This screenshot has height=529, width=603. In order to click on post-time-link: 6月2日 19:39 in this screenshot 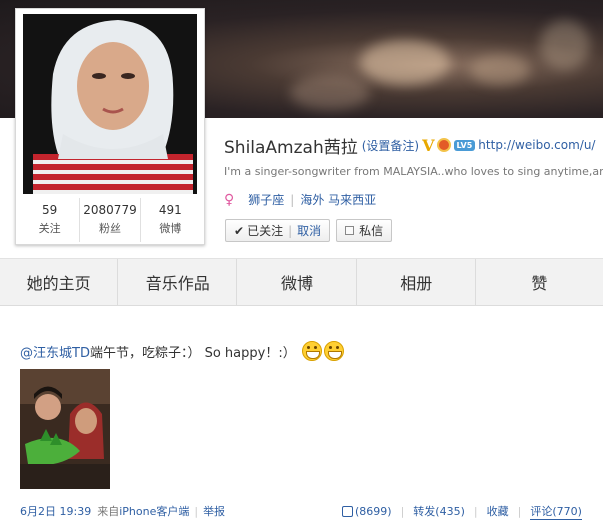, I will do `click(55, 511)`.